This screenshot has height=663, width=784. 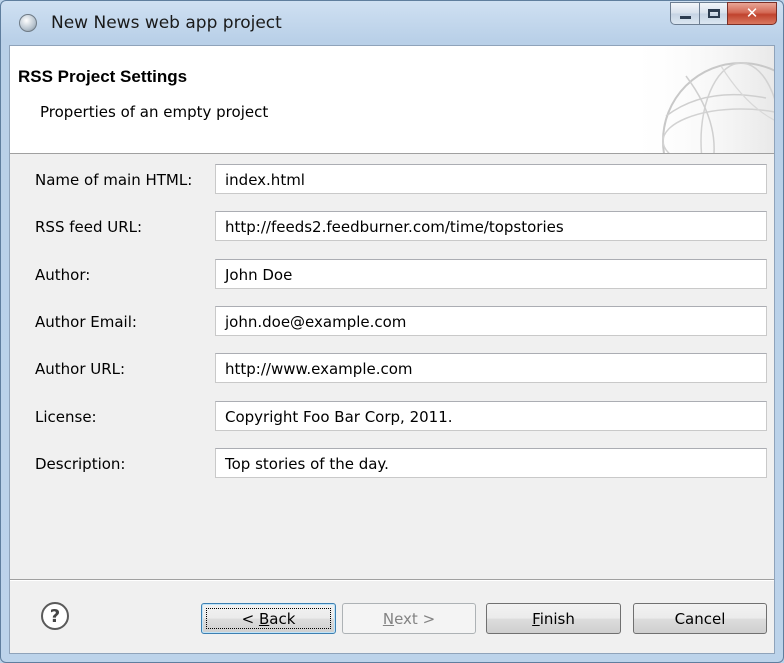 I want to click on finish-button: Finish, so click(x=553, y=618).